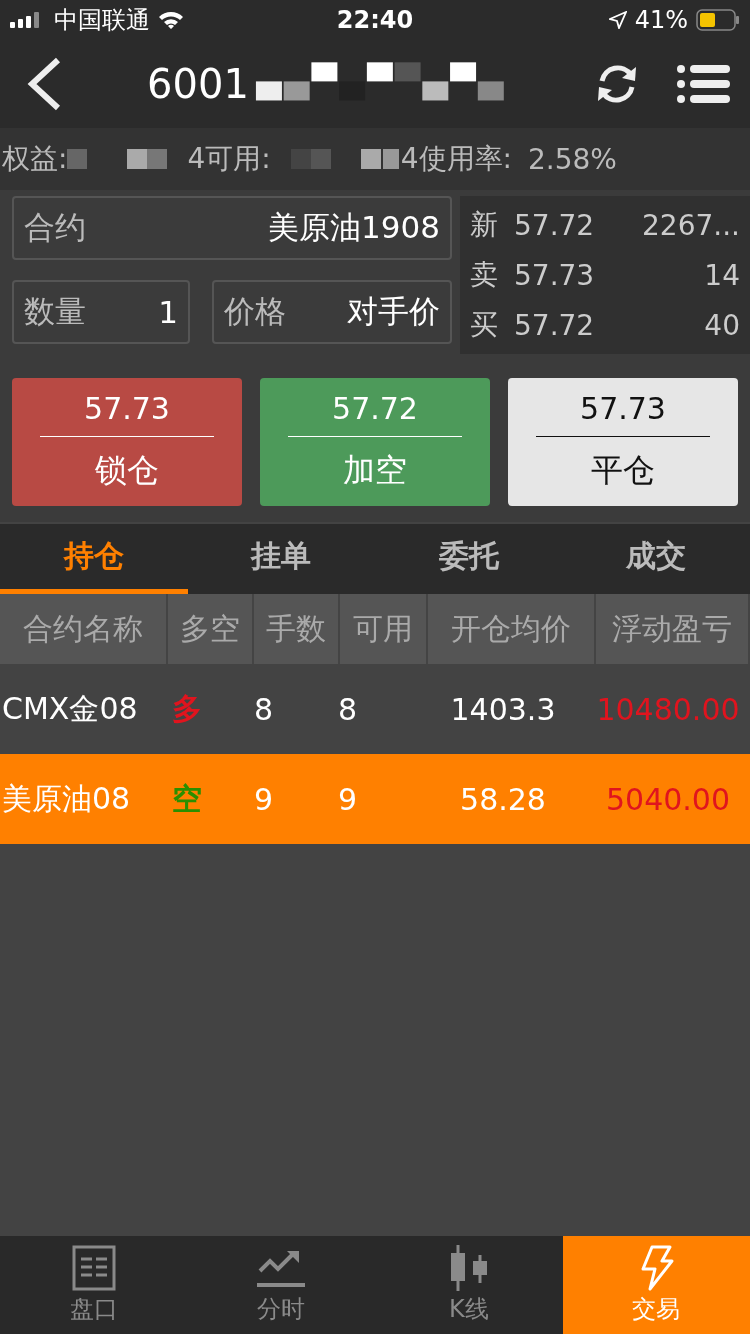  I want to click on carrier-name: 中国联通, so click(102, 20).